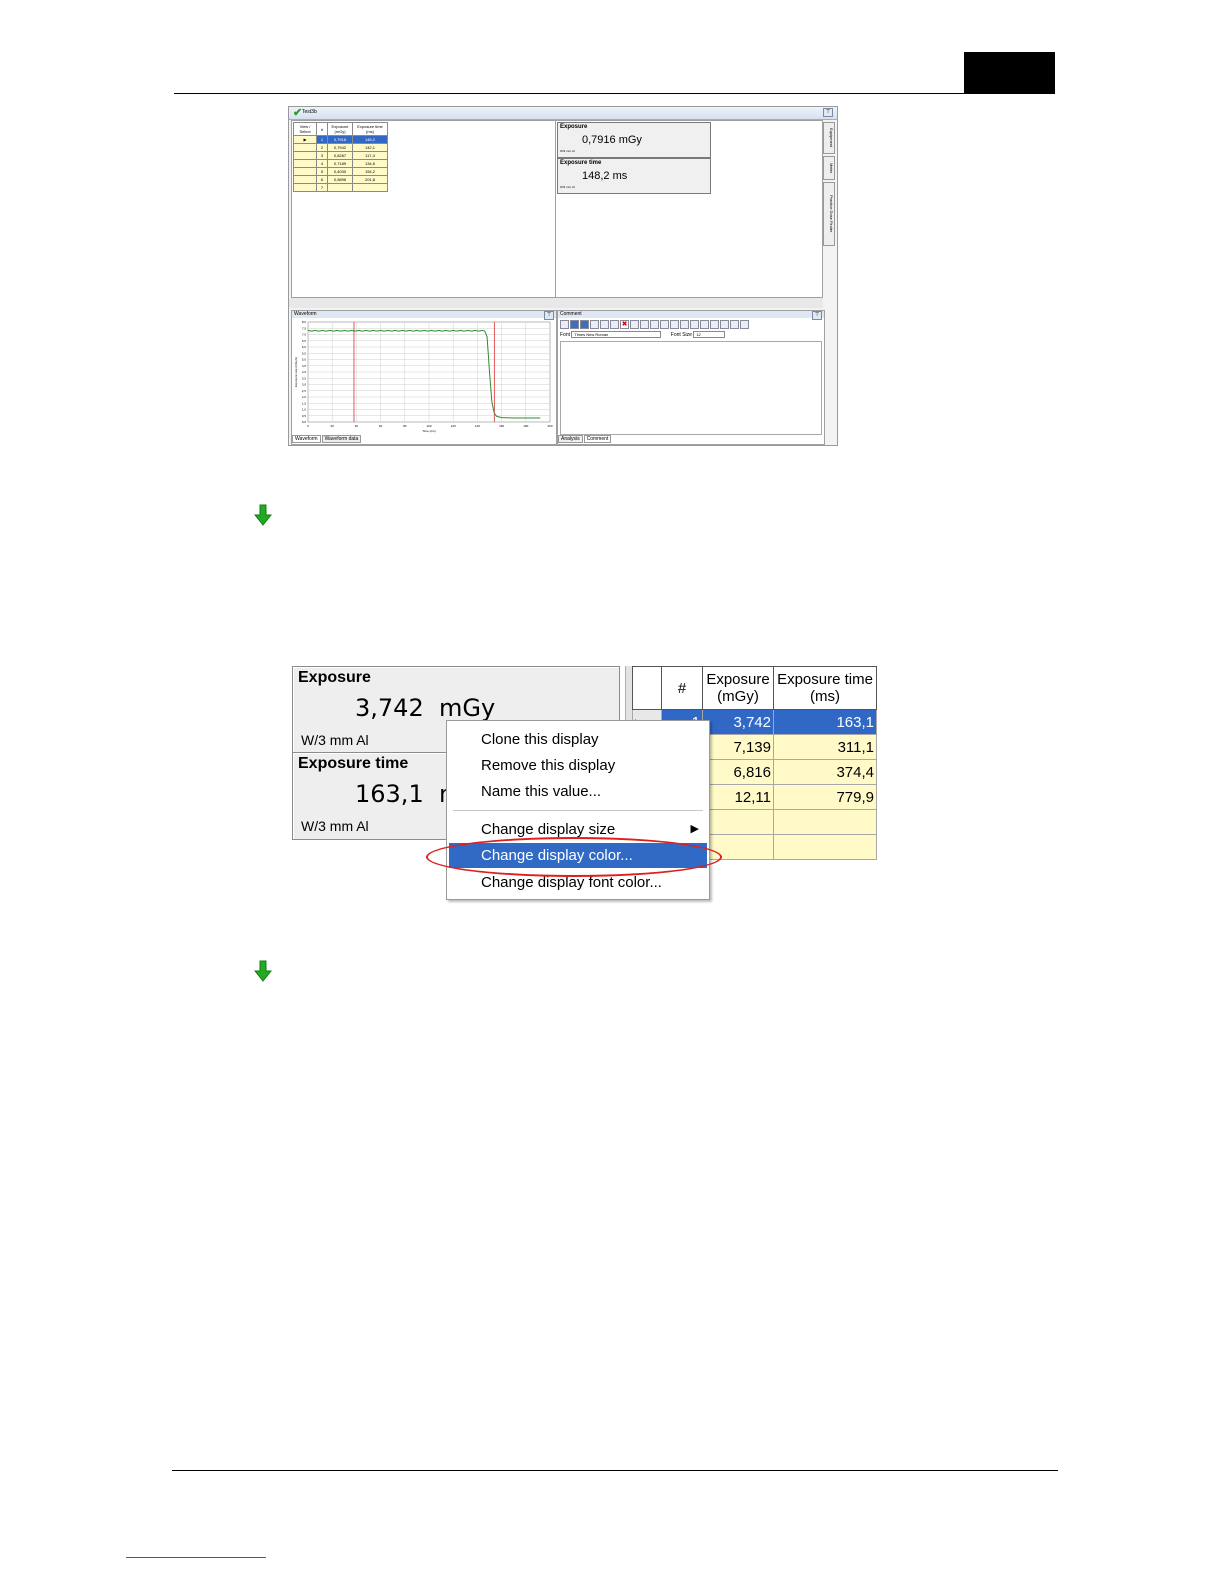 Image resolution: width=1224 pixels, height=1584 pixels. I want to click on table-row: ▶ 1 0,7916 148,2, so click(340, 139).